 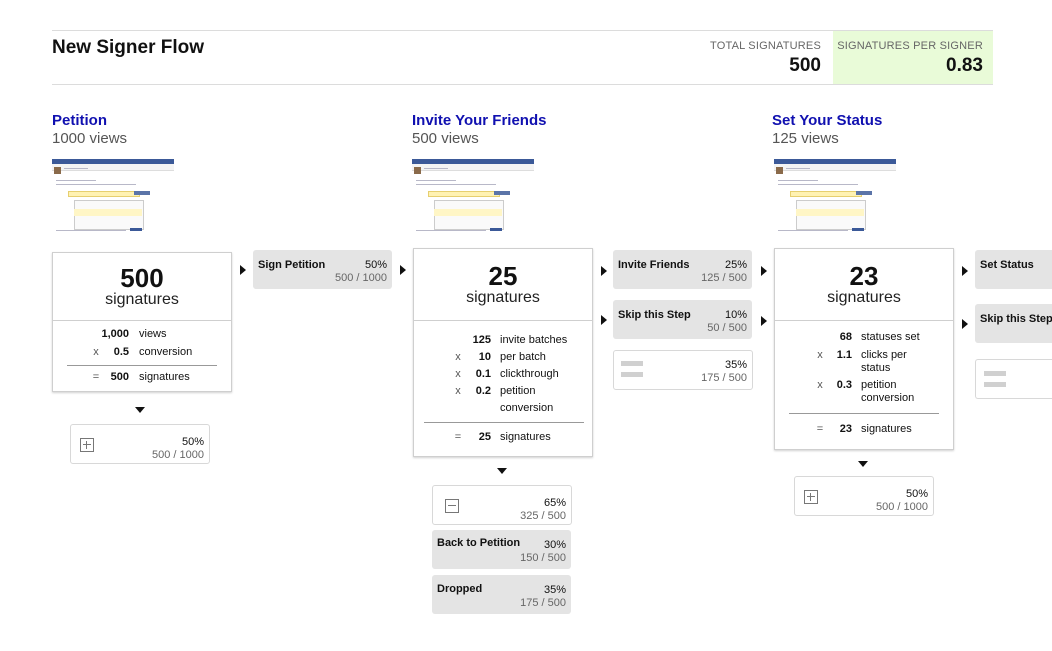 I want to click on transition-label: Sign Petition, so click(x=292, y=265).